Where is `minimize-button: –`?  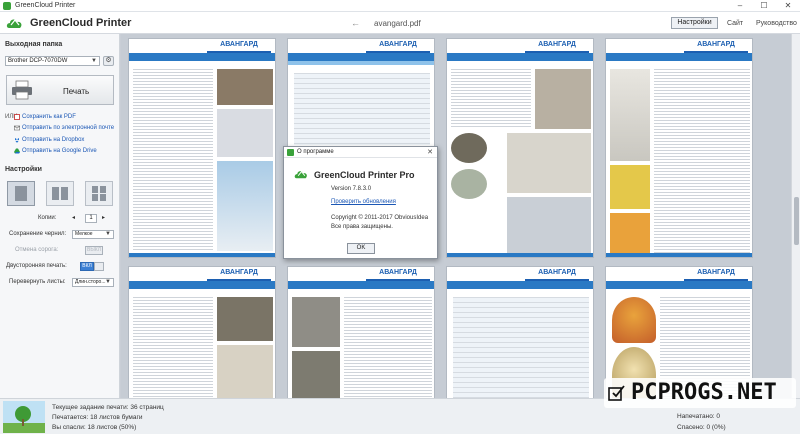 minimize-button: – is located at coordinates (740, 6).